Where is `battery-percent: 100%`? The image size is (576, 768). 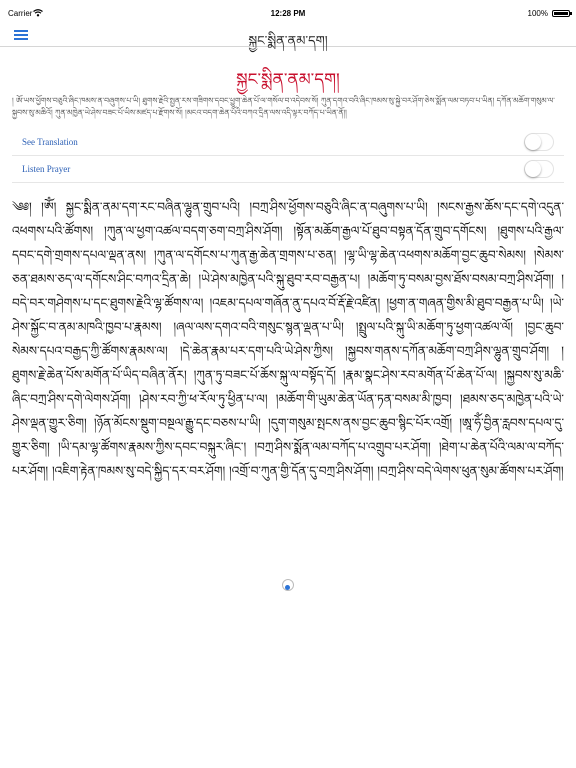
battery-percent: 100% is located at coordinates (537, 13).